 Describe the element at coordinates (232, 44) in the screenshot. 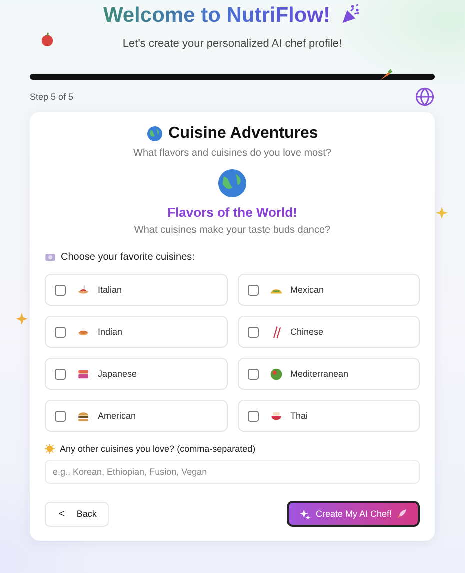

I see `subtitle: Let's create your personalized AI chef profile!` at that location.